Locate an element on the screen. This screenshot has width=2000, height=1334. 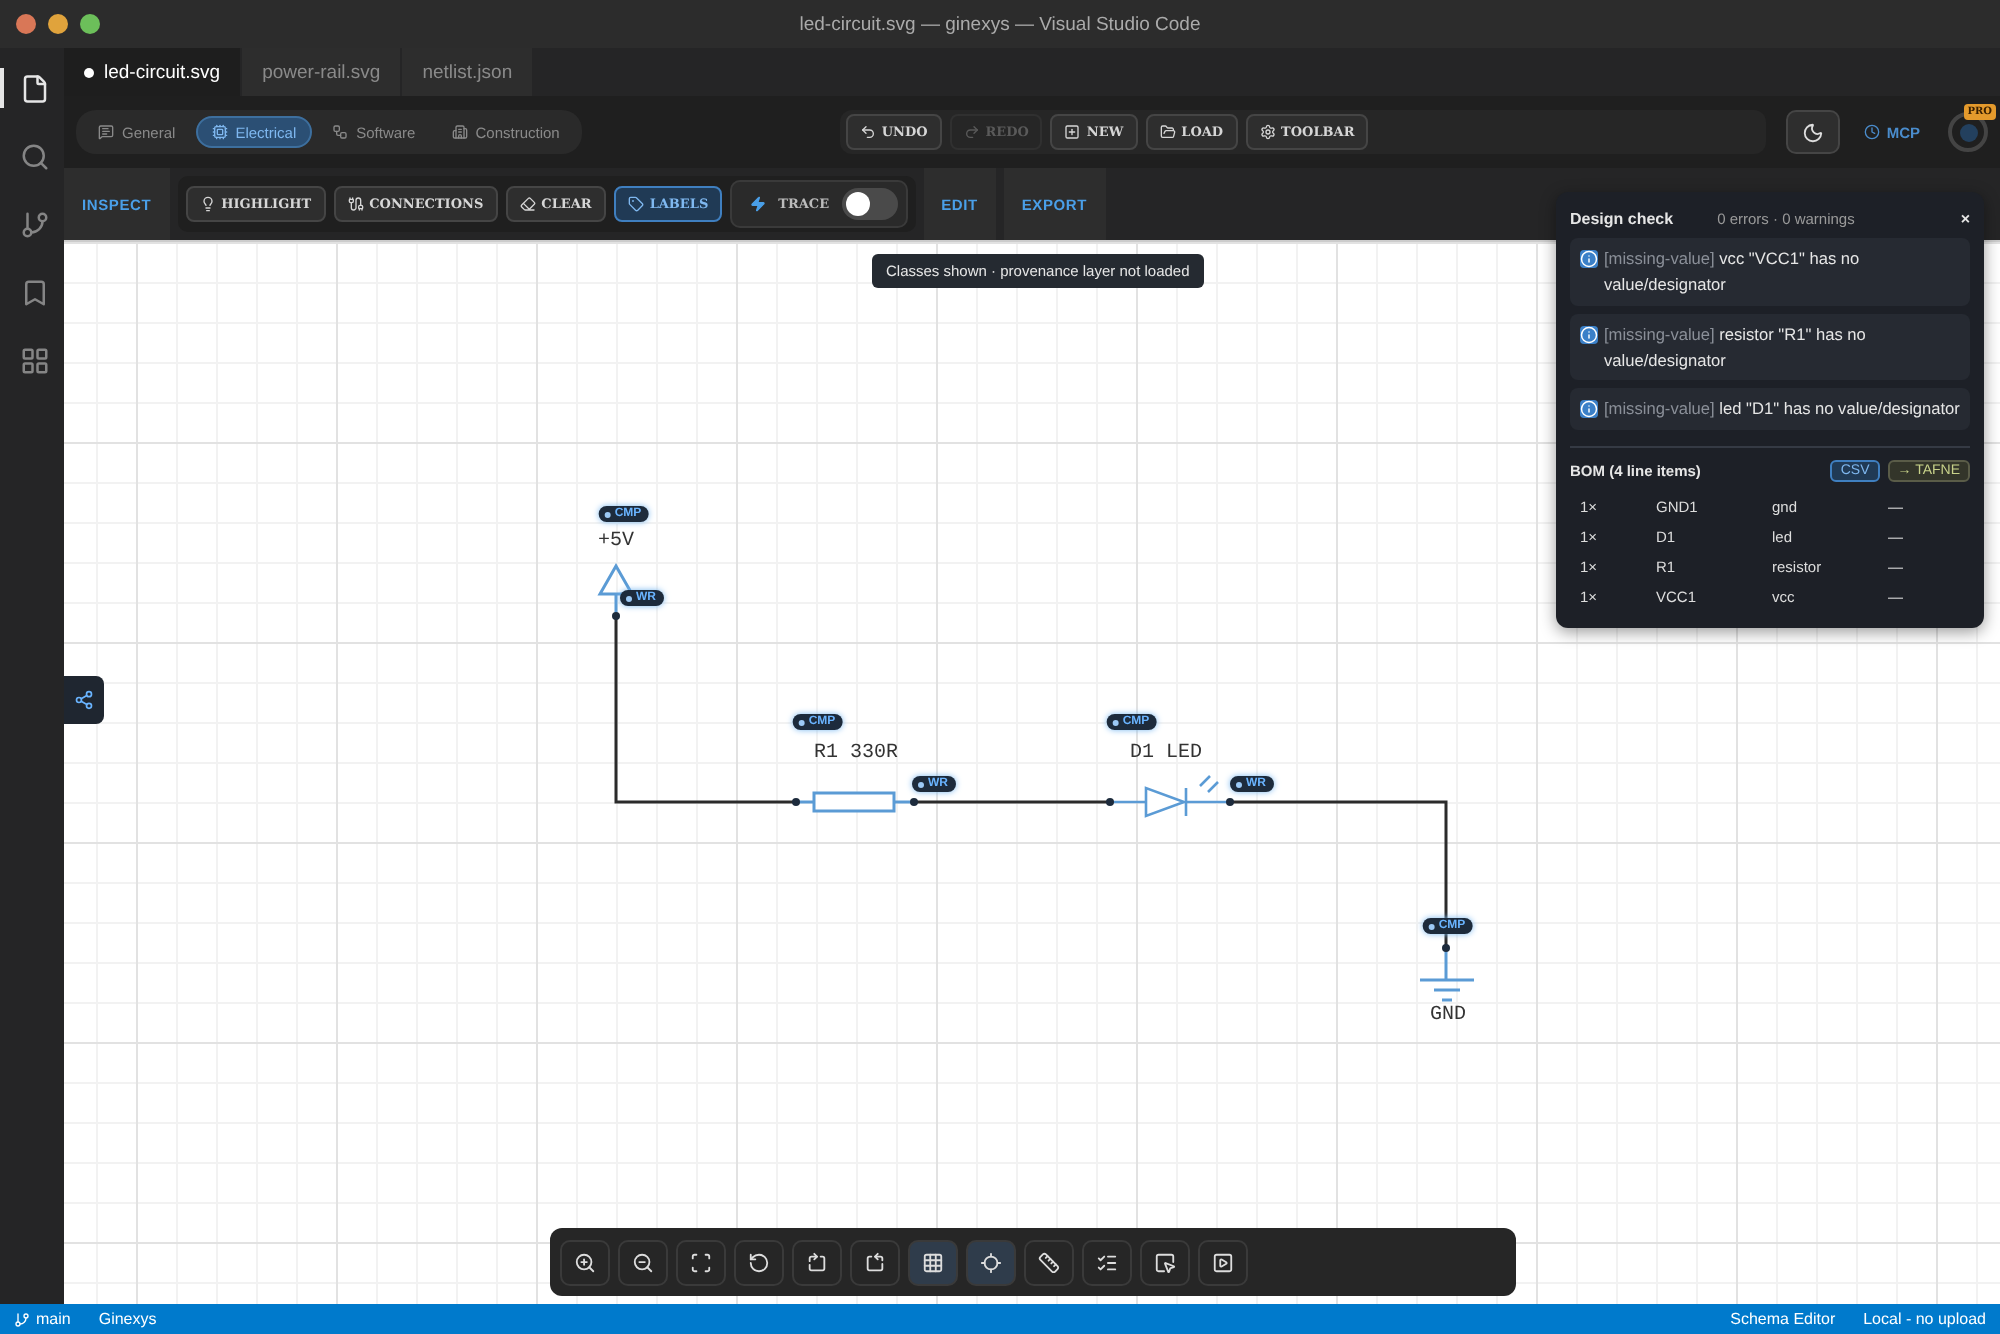
lightbulb-icon is located at coordinates (207, 204).